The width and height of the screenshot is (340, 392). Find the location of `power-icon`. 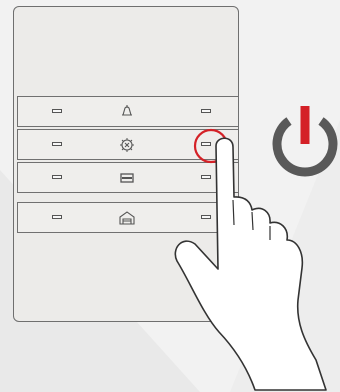

power-icon is located at coordinates (305, 141).